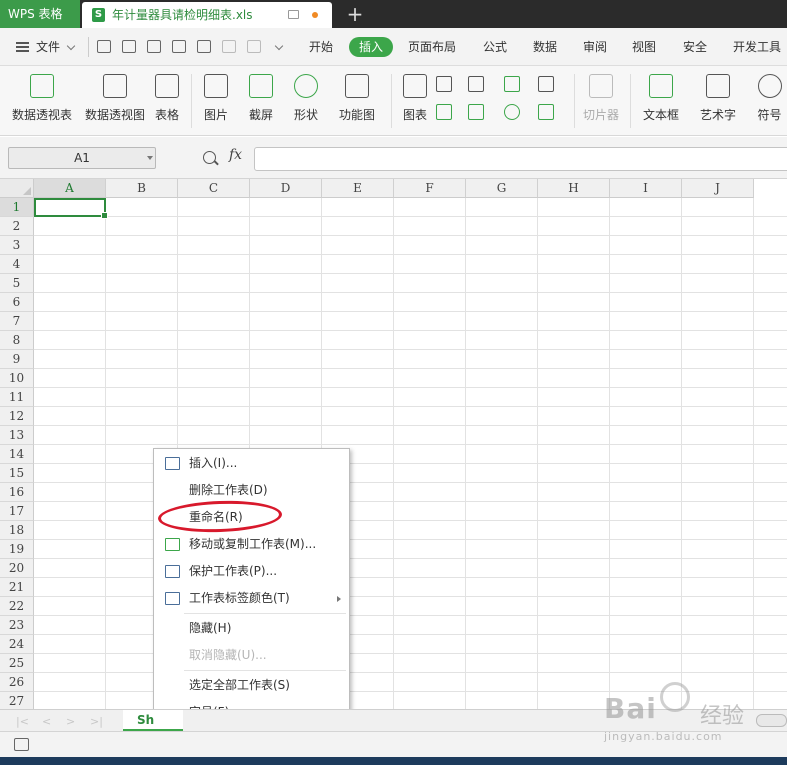 The height and width of the screenshot is (765, 787). Describe the element at coordinates (21, 744) in the screenshot. I see `status-macro-icon` at that location.